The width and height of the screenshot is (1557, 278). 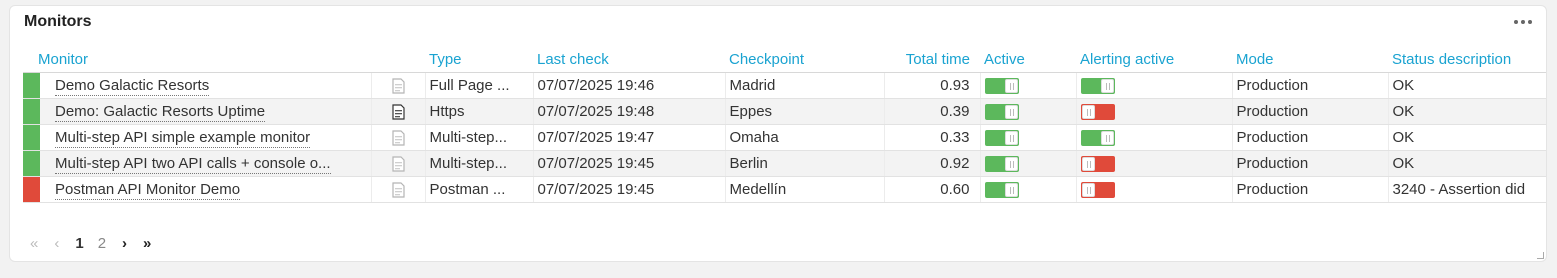 I want to click on checkpoint-cell: Berlin, so click(x=805, y=163).